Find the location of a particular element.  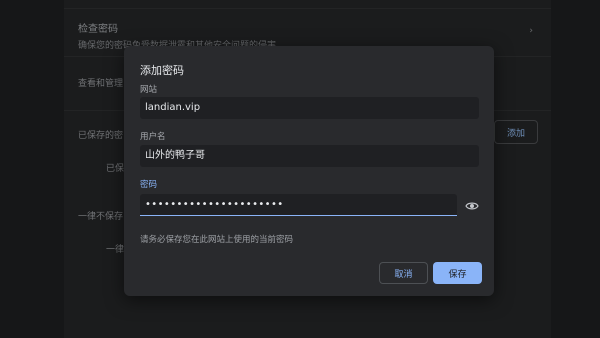

dialog-title: 添加密码 is located at coordinates (162, 70).